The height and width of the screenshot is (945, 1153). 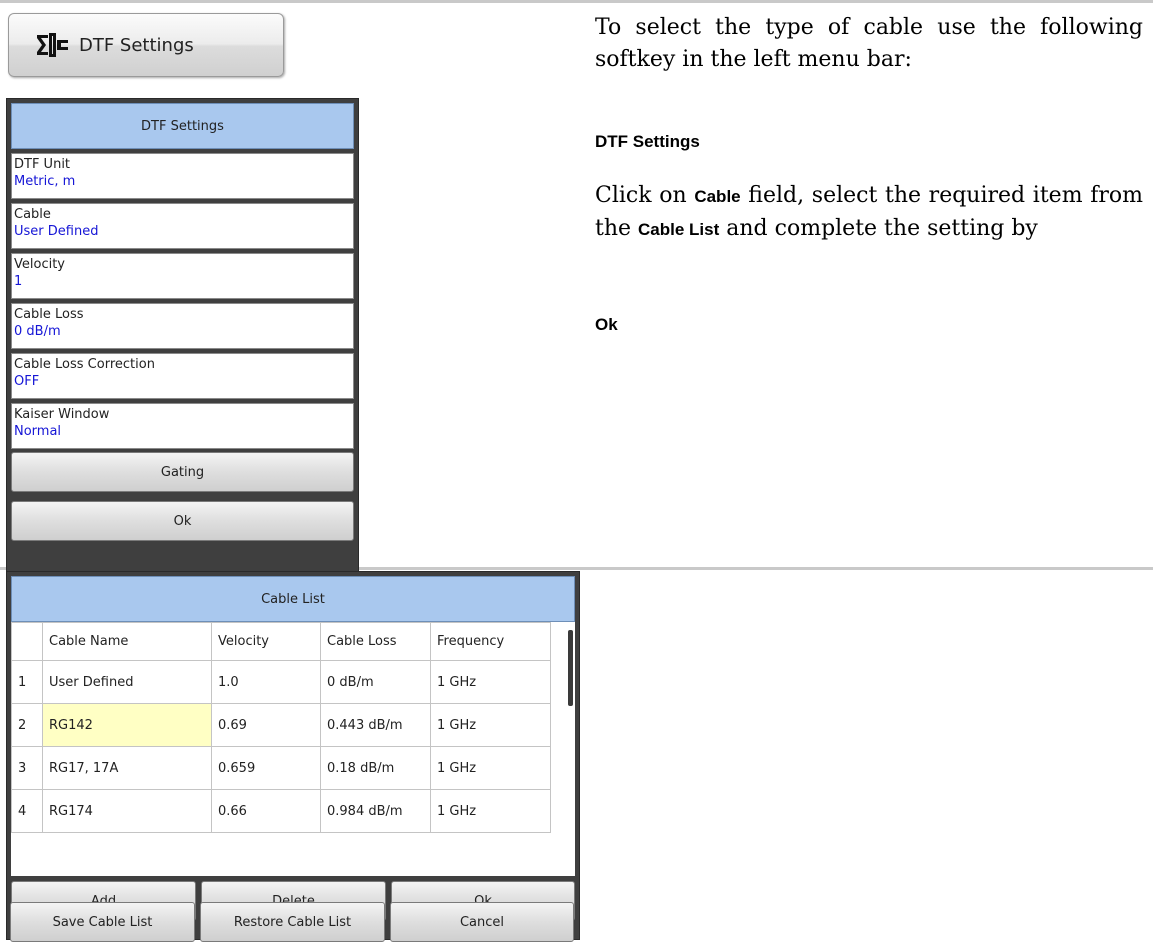 What do you see at coordinates (182, 276) in the screenshot?
I see `velocity-field: Velocity 1` at bounding box center [182, 276].